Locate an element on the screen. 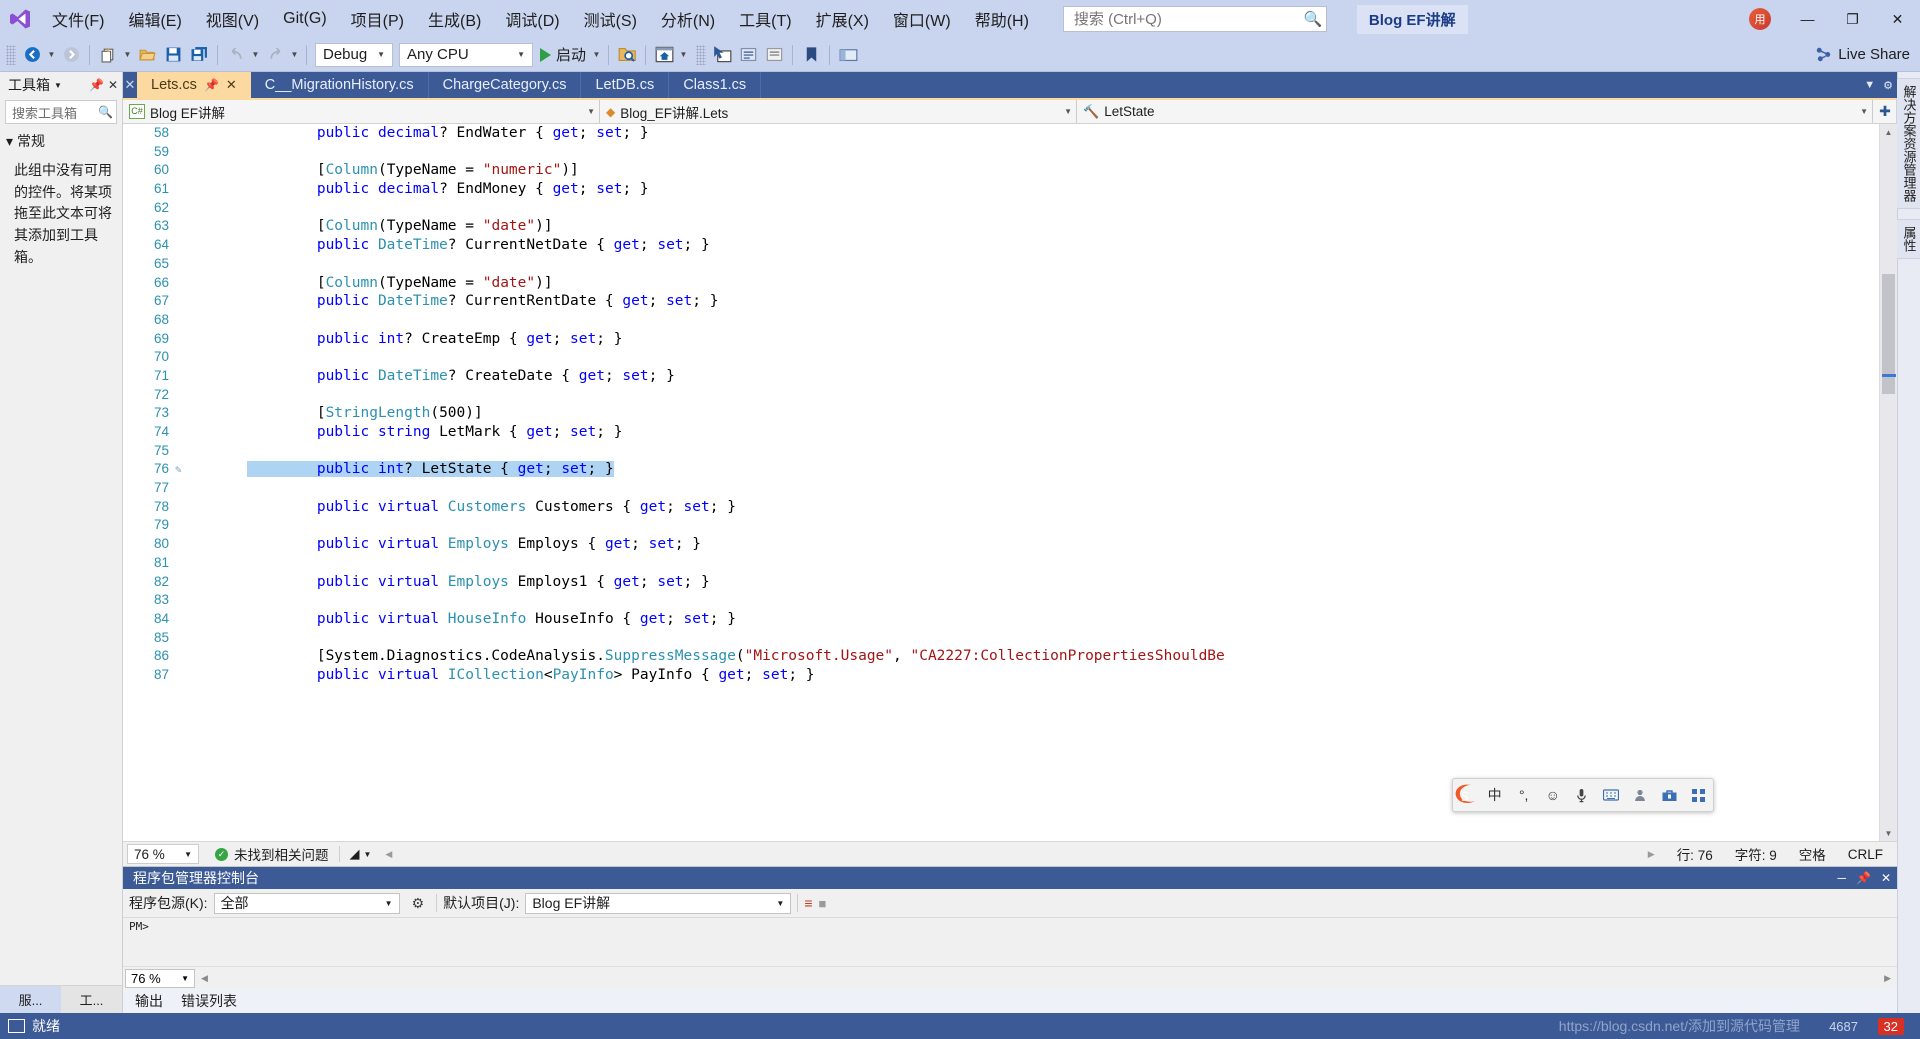  sogou-logo-icon: S is located at coordinates (1463, 795).